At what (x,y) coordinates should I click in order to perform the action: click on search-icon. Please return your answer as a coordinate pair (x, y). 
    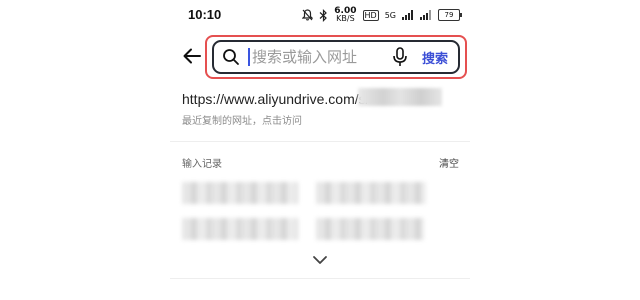
    Looking at the image, I should click on (231, 57).